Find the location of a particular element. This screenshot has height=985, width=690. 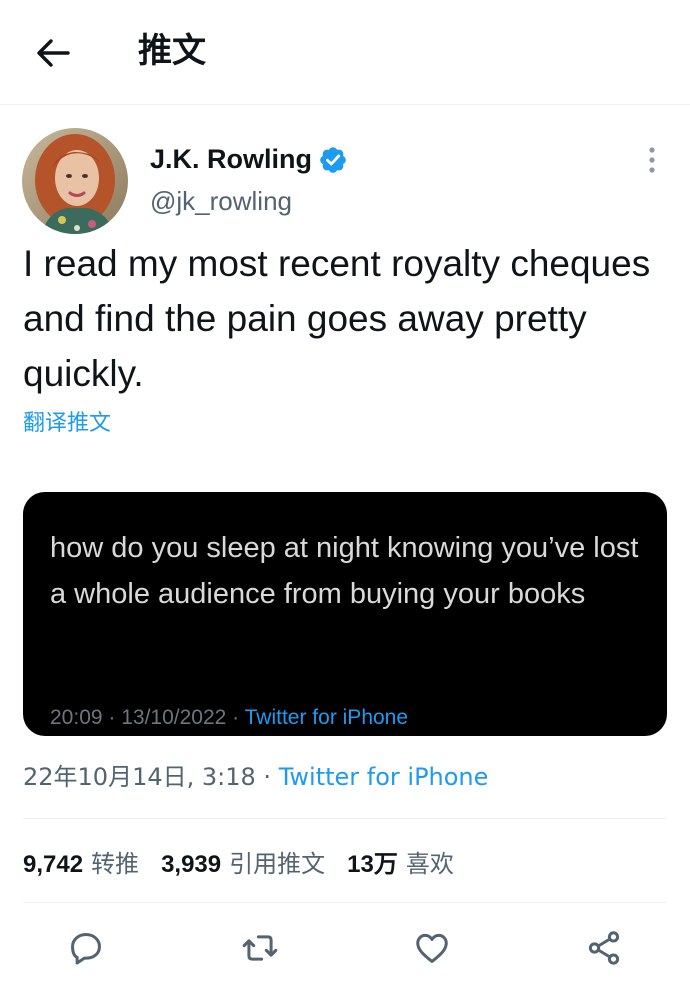

share-icon is located at coordinates (604, 948).